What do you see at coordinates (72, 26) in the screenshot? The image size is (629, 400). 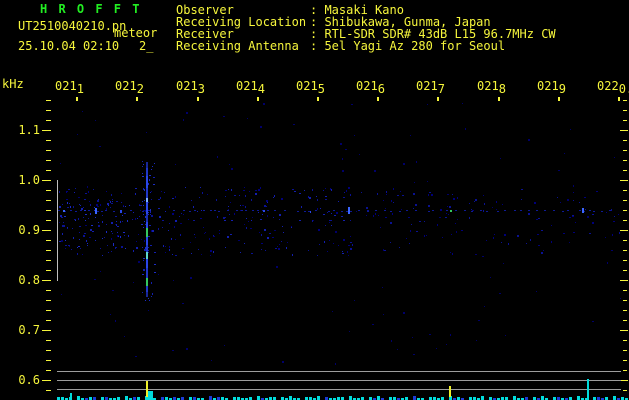 I see `file-name: UT2510040210.pn` at bounding box center [72, 26].